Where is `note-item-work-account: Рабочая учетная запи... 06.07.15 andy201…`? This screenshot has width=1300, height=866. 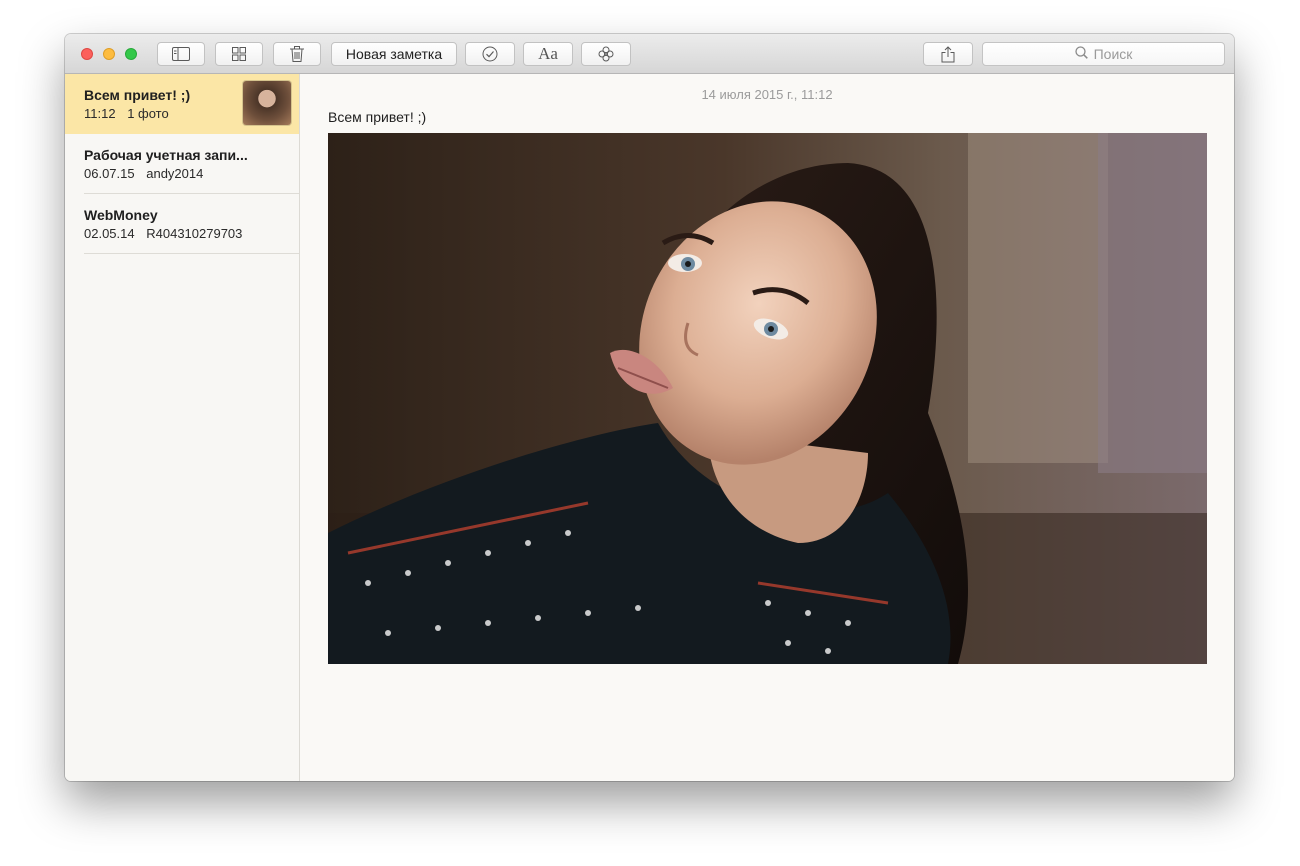
note-item-work-account: Рабочая учетная запи... 06.07.15 andy201… is located at coordinates (182, 164).